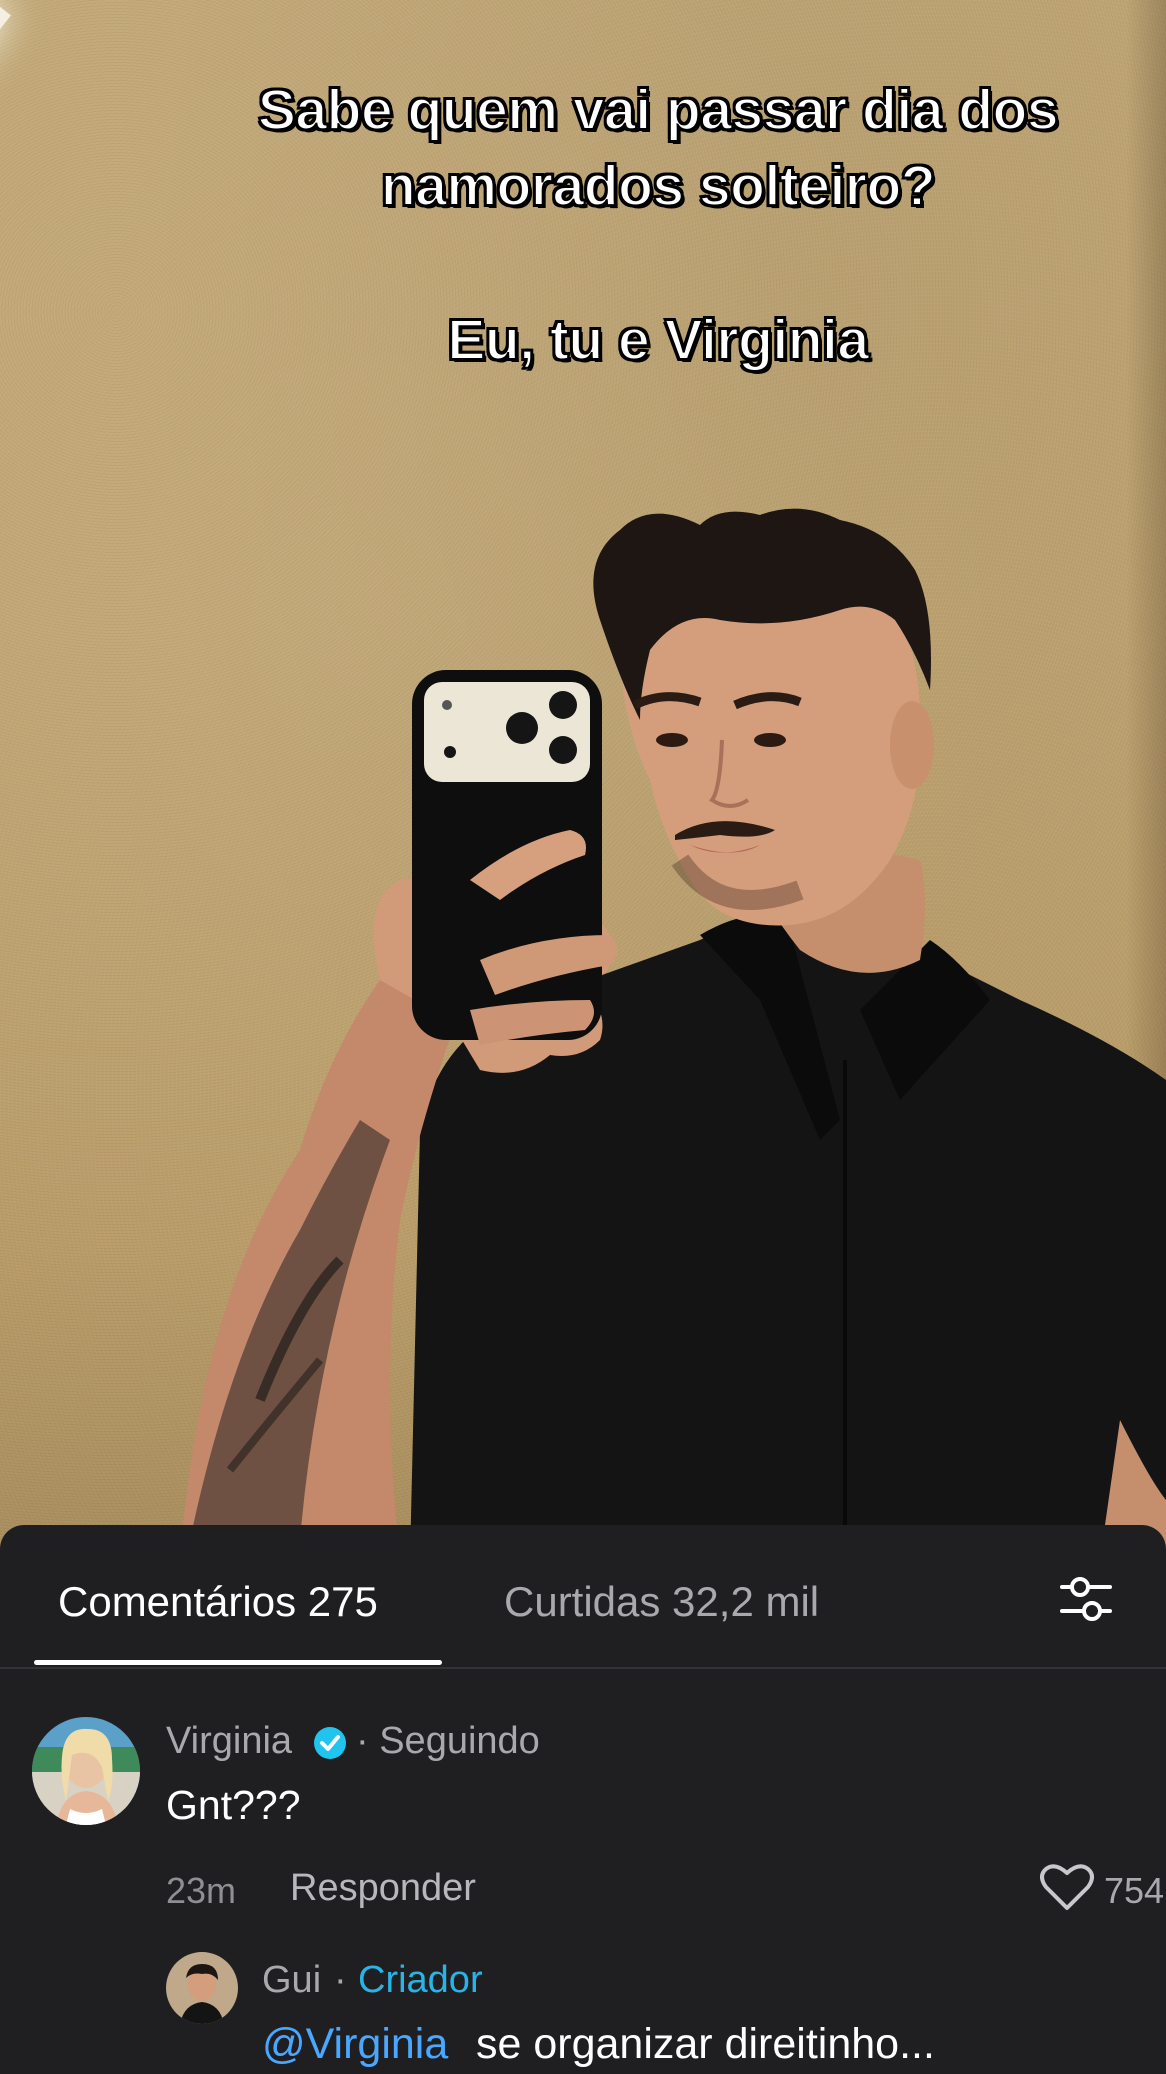 The image size is (1166, 2074). What do you see at coordinates (658, 110) in the screenshot?
I see `caption-line-1: Sabe quem vai passar dia dos` at bounding box center [658, 110].